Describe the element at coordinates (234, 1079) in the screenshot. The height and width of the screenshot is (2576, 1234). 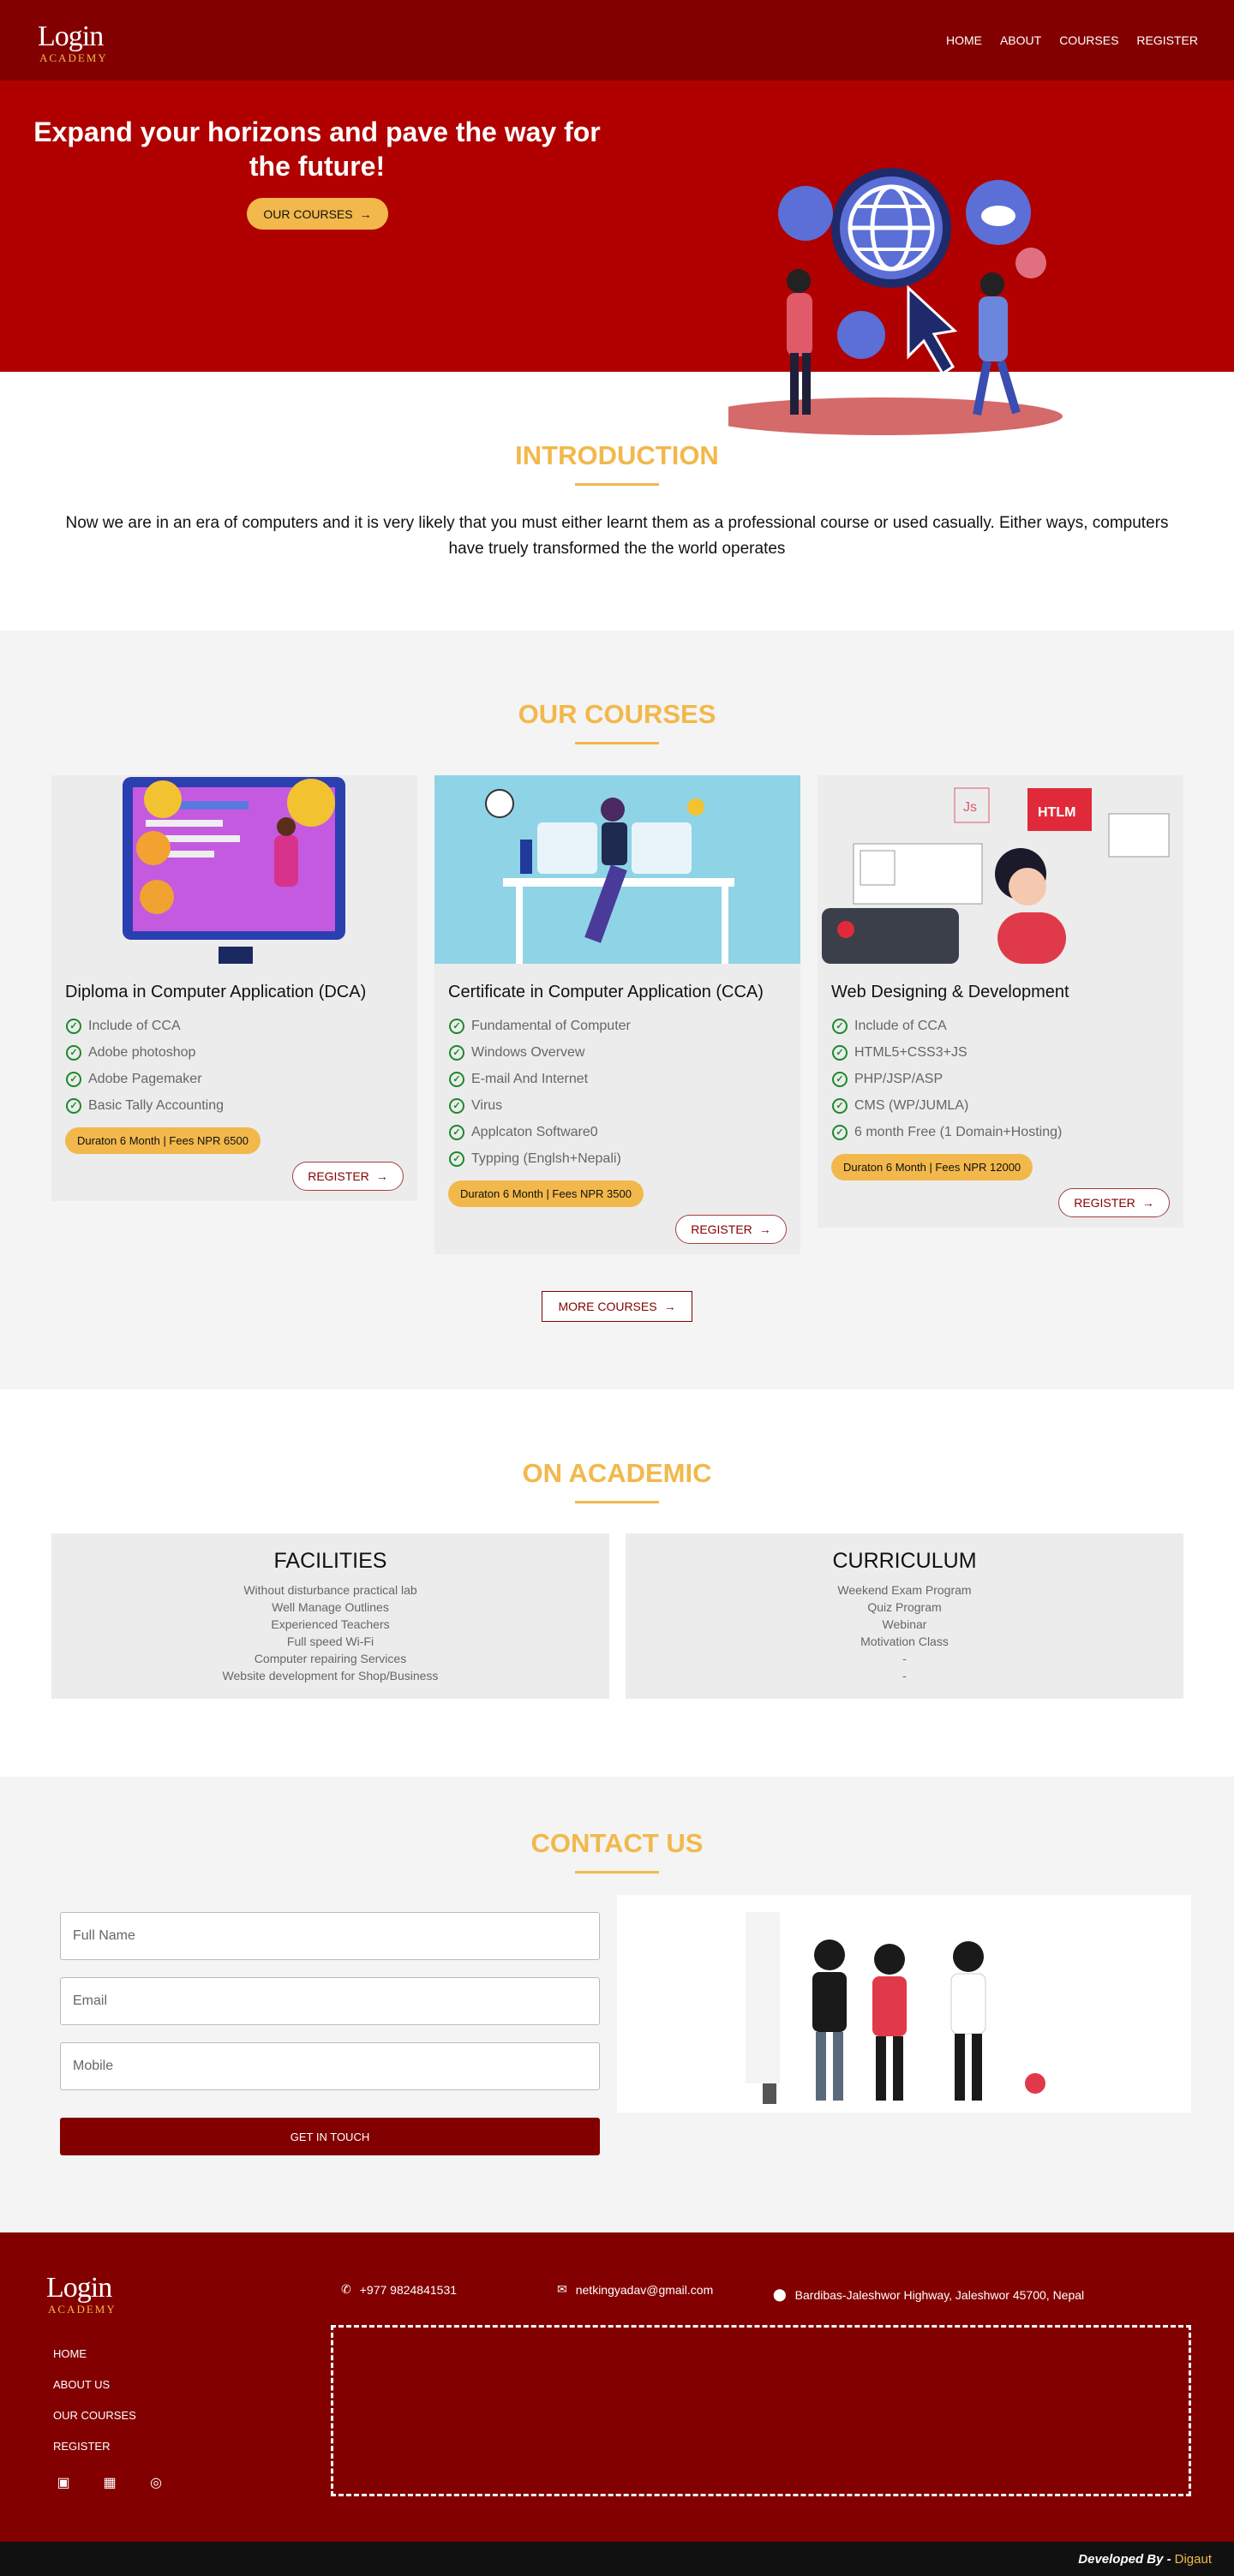
I see `list-item: ✓ Adobe Pagemaker` at that location.